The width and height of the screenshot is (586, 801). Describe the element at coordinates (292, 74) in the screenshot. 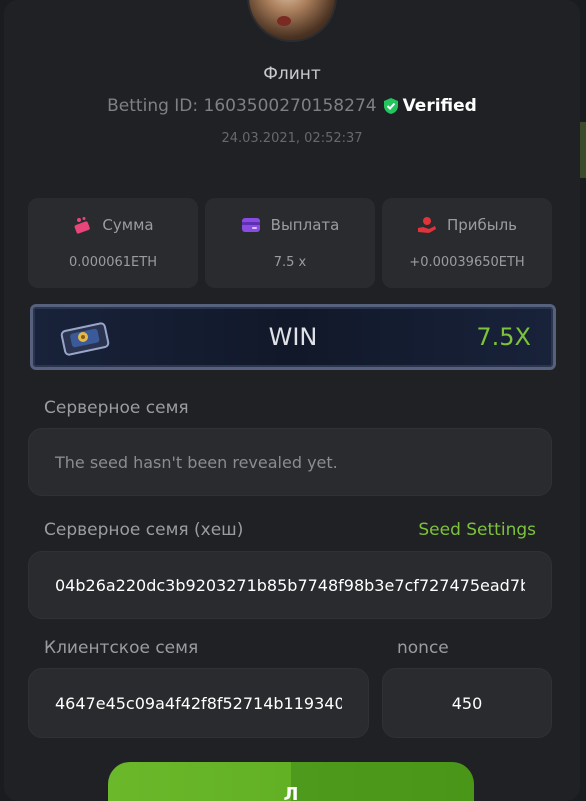

I see `player-name: Флинт` at that location.